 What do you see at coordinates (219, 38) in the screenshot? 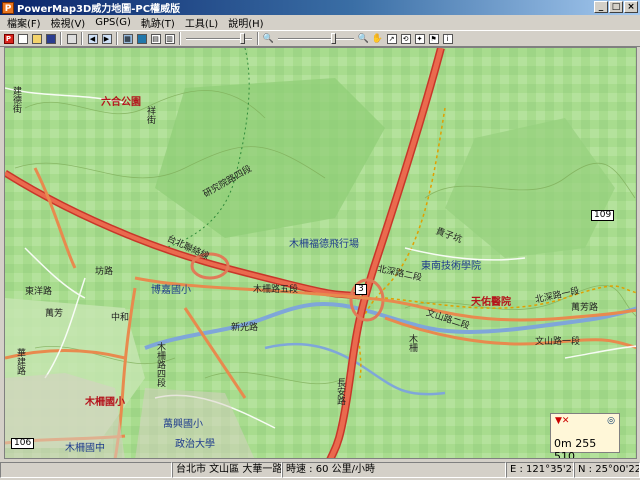
I see `tilt-slider` at bounding box center [219, 38].